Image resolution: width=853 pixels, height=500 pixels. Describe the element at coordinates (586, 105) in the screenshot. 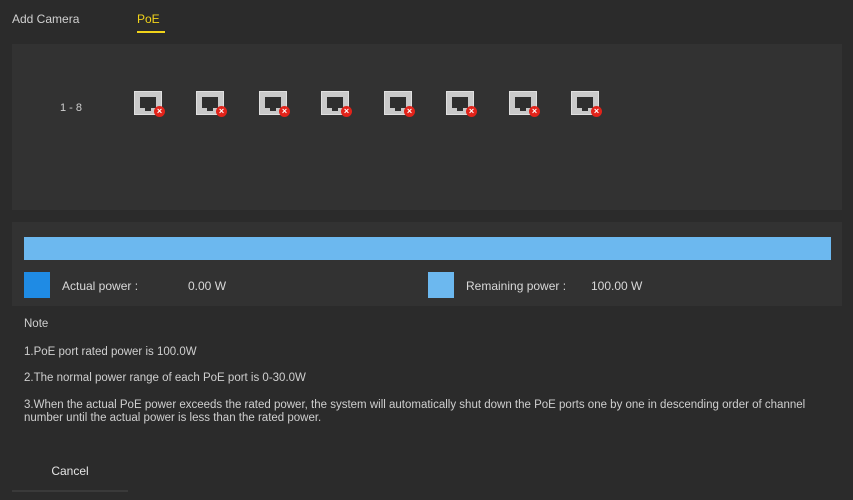

I see `poe-port-8: ×` at that location.